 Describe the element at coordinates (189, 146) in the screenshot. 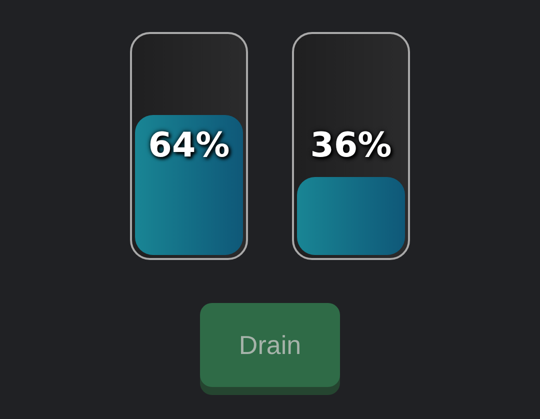

I see `tank-percentage: 64%` at that location.